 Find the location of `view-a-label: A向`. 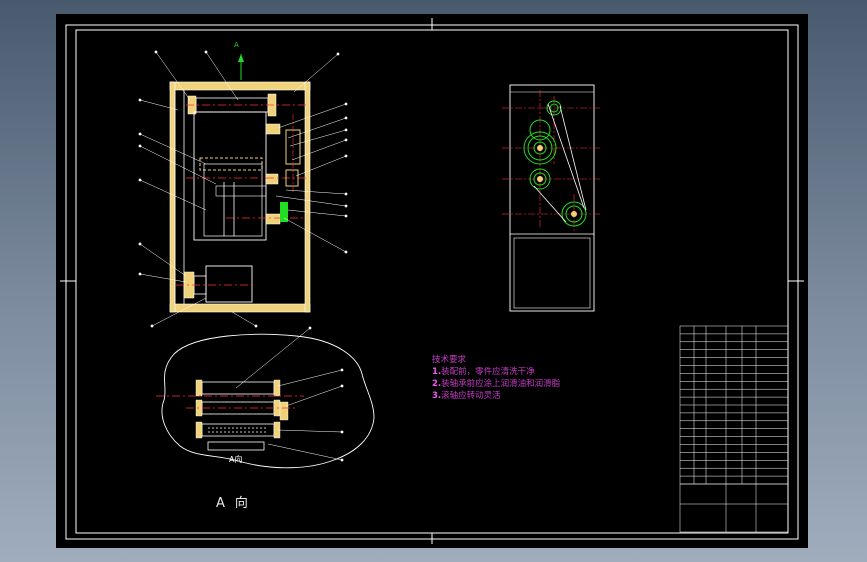

view-a-label: A向 is located at coordinates (237, 501).